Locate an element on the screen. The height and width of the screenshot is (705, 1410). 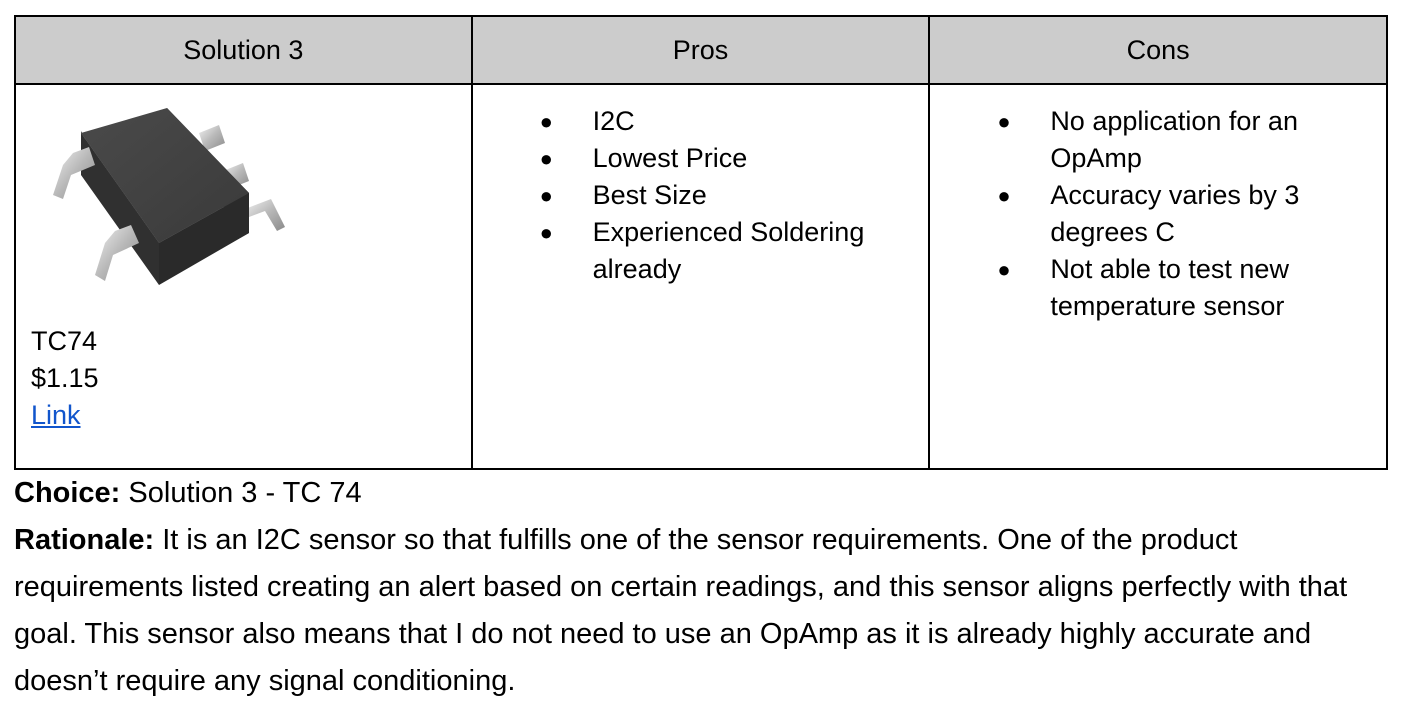
table-header-row: Solution 3 Pros Cons is located at coordinates (701, 50).